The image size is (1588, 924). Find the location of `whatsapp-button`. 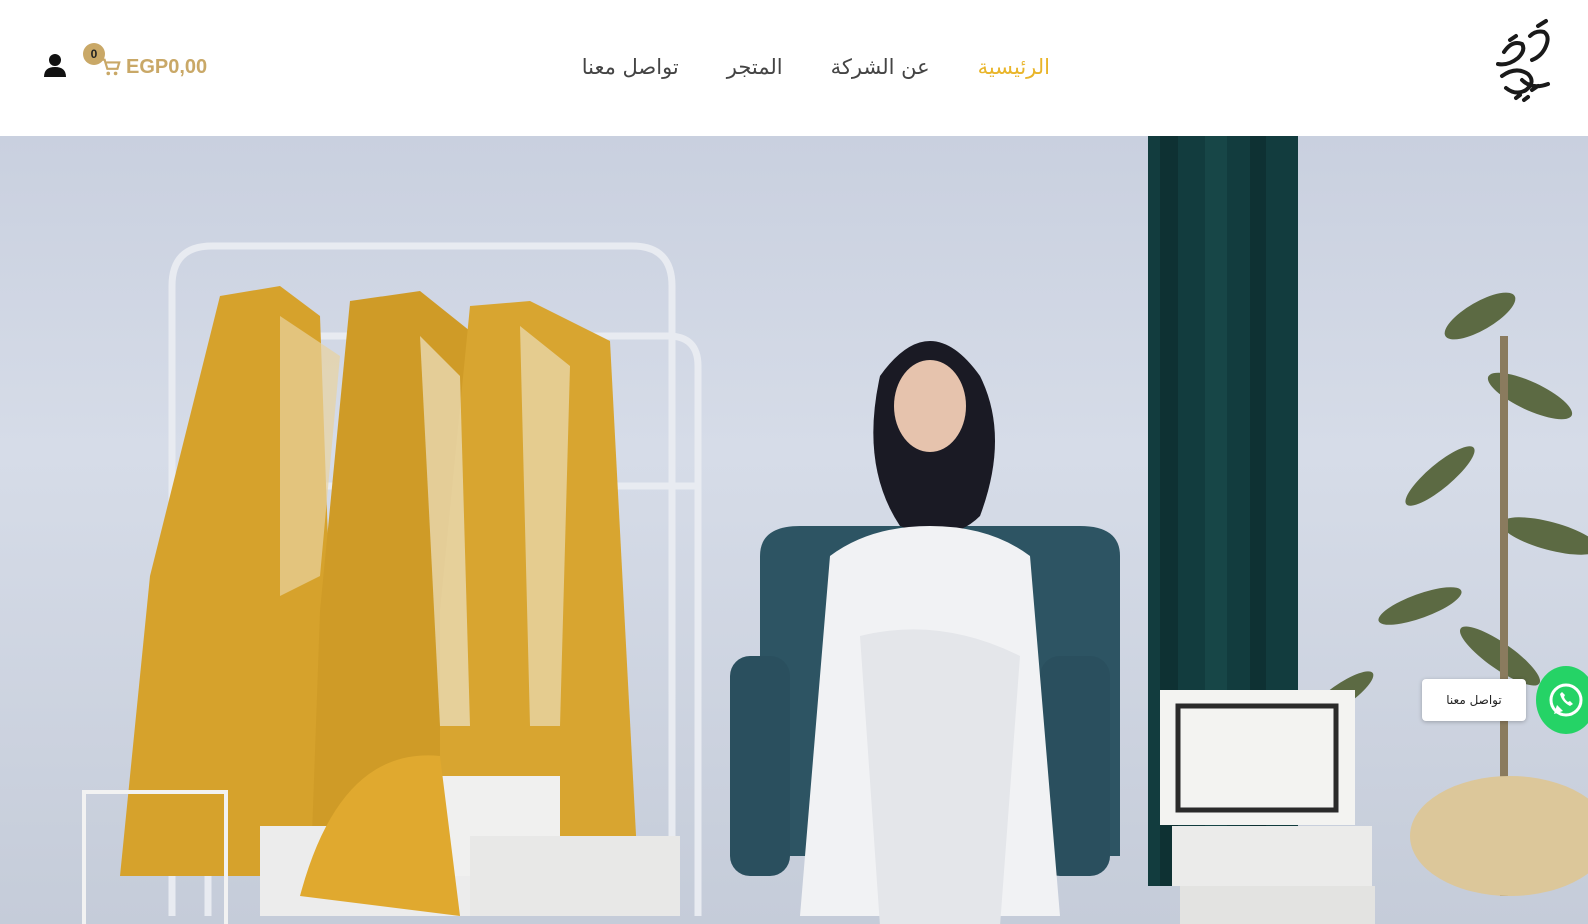

whatsapp-button is located at coordinates (1562, 700).